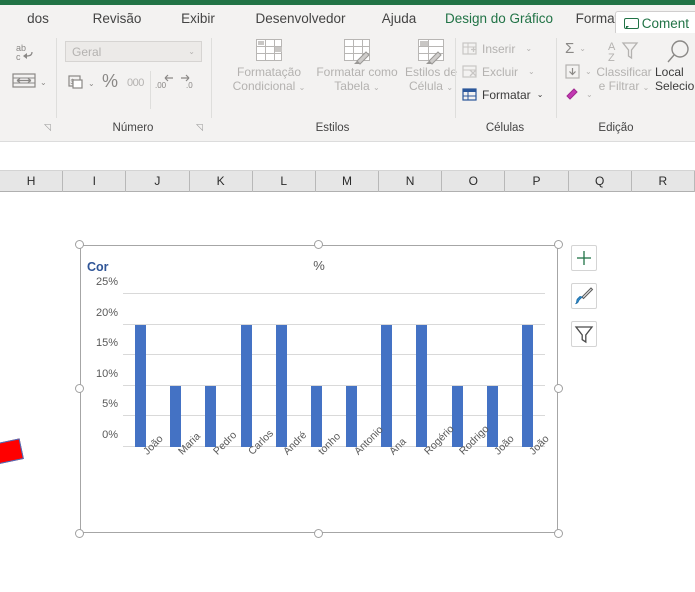 The height and width of the screenshot is (592, 695). What do you see at coordinates (158, 181) in the screenshot?
I see `column-header-J: J` at bounding box center [158, 181].